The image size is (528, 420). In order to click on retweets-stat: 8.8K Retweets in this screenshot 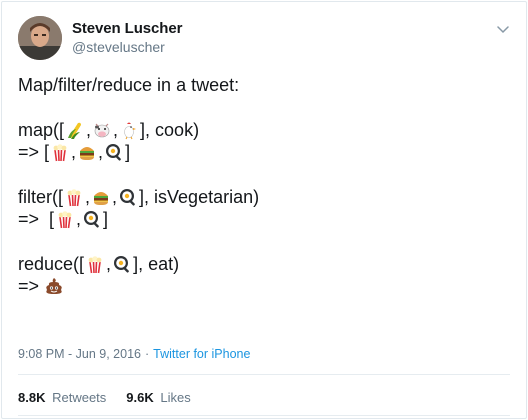, I will do `click(62, 397)`.